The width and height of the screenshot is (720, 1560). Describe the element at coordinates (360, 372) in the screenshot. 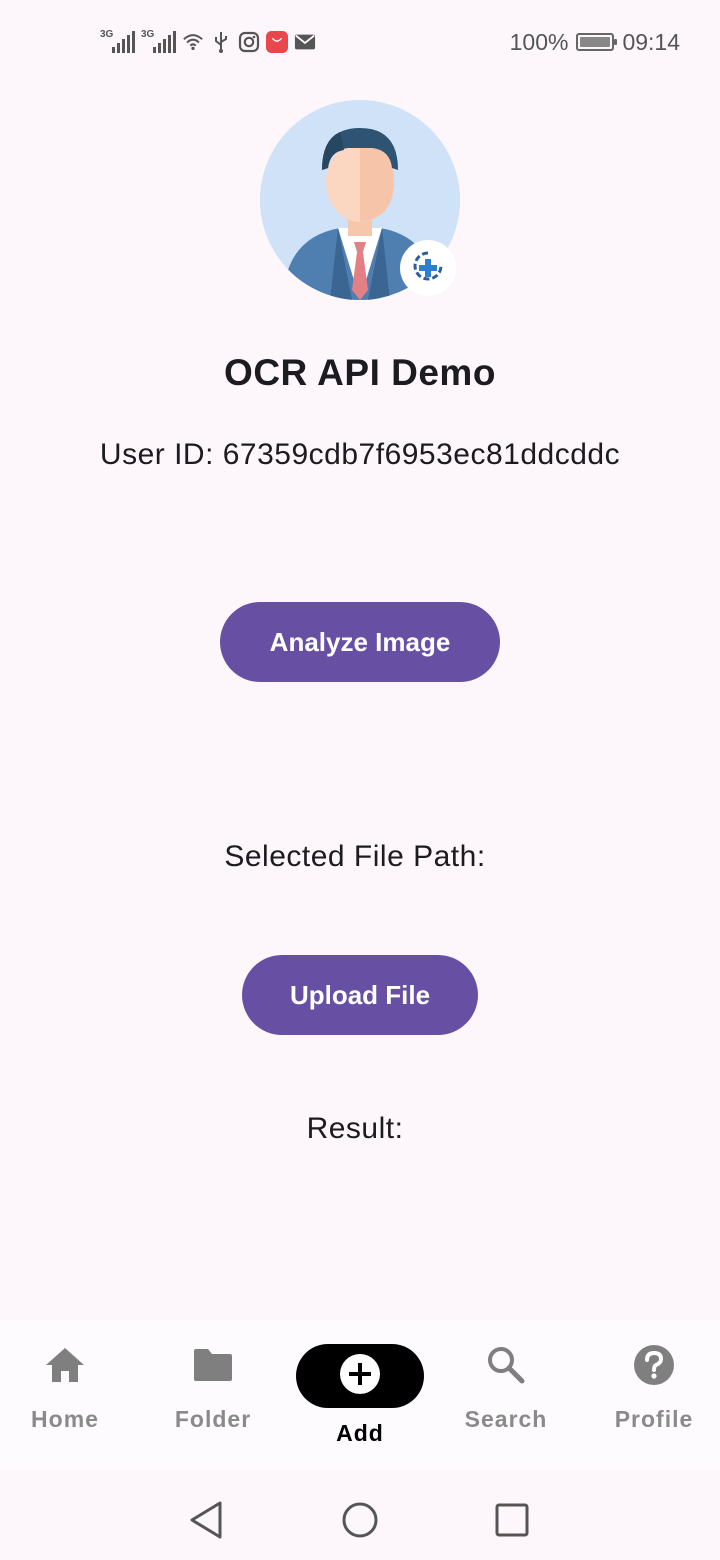

I see `page-title: OCR API Demo` at that location.